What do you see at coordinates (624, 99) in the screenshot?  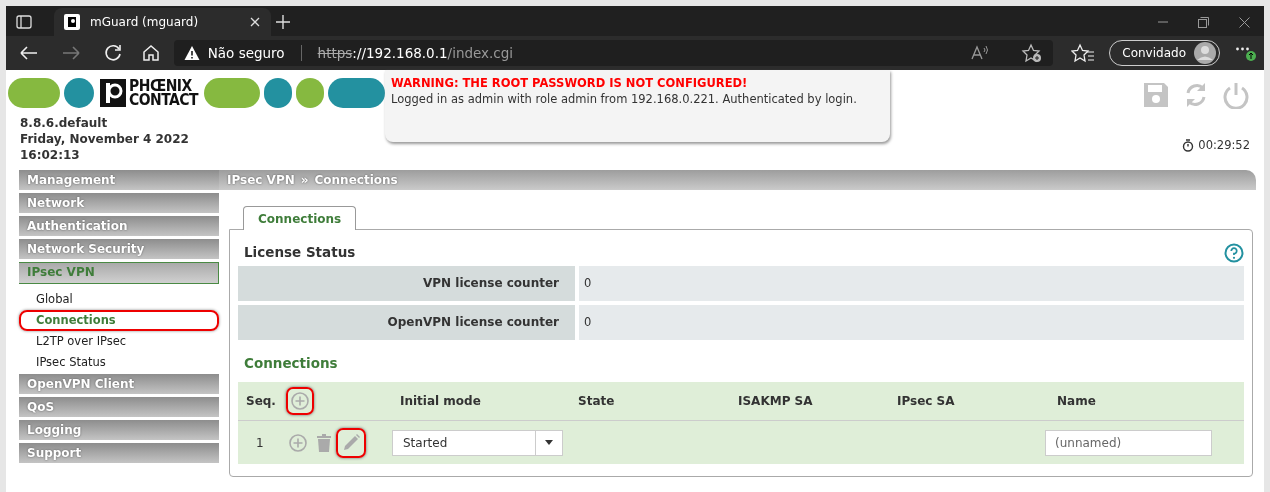 I see `login-info: Logged in as admin with role admin from 192.168.0.221. Authenticated by login.` at bounding box center [624, 99].